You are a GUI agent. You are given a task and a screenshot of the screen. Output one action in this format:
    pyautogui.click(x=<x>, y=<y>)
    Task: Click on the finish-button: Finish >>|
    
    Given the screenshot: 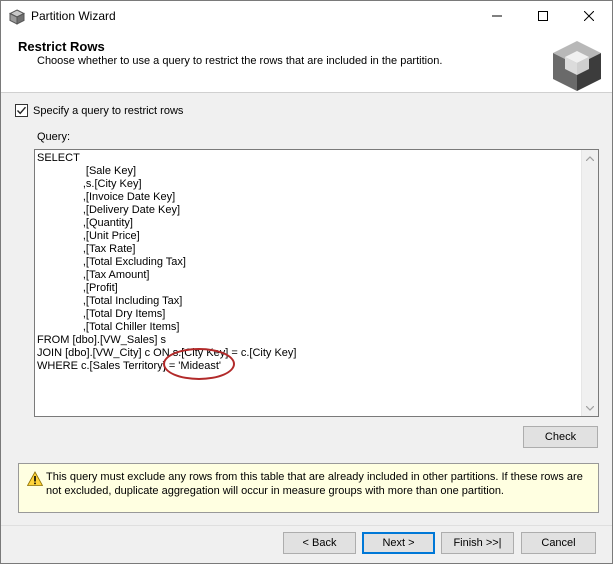 What is the action you would take?
    pyautogui.click(x=477, y=543)
    